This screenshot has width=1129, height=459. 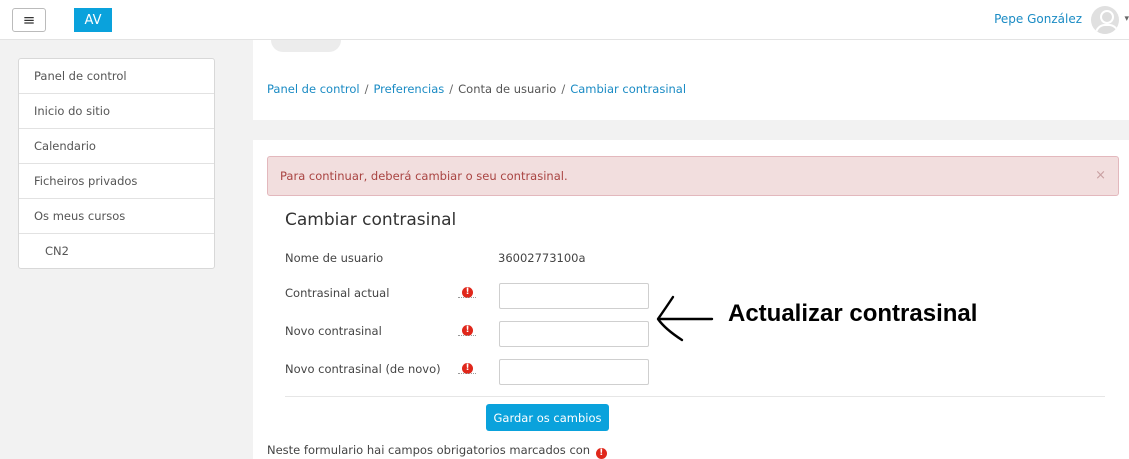 What do you see at coordinates (334, 258) in the screenshot?
I see `username-label: Nome de usuario` at bounding box center [334, 258].